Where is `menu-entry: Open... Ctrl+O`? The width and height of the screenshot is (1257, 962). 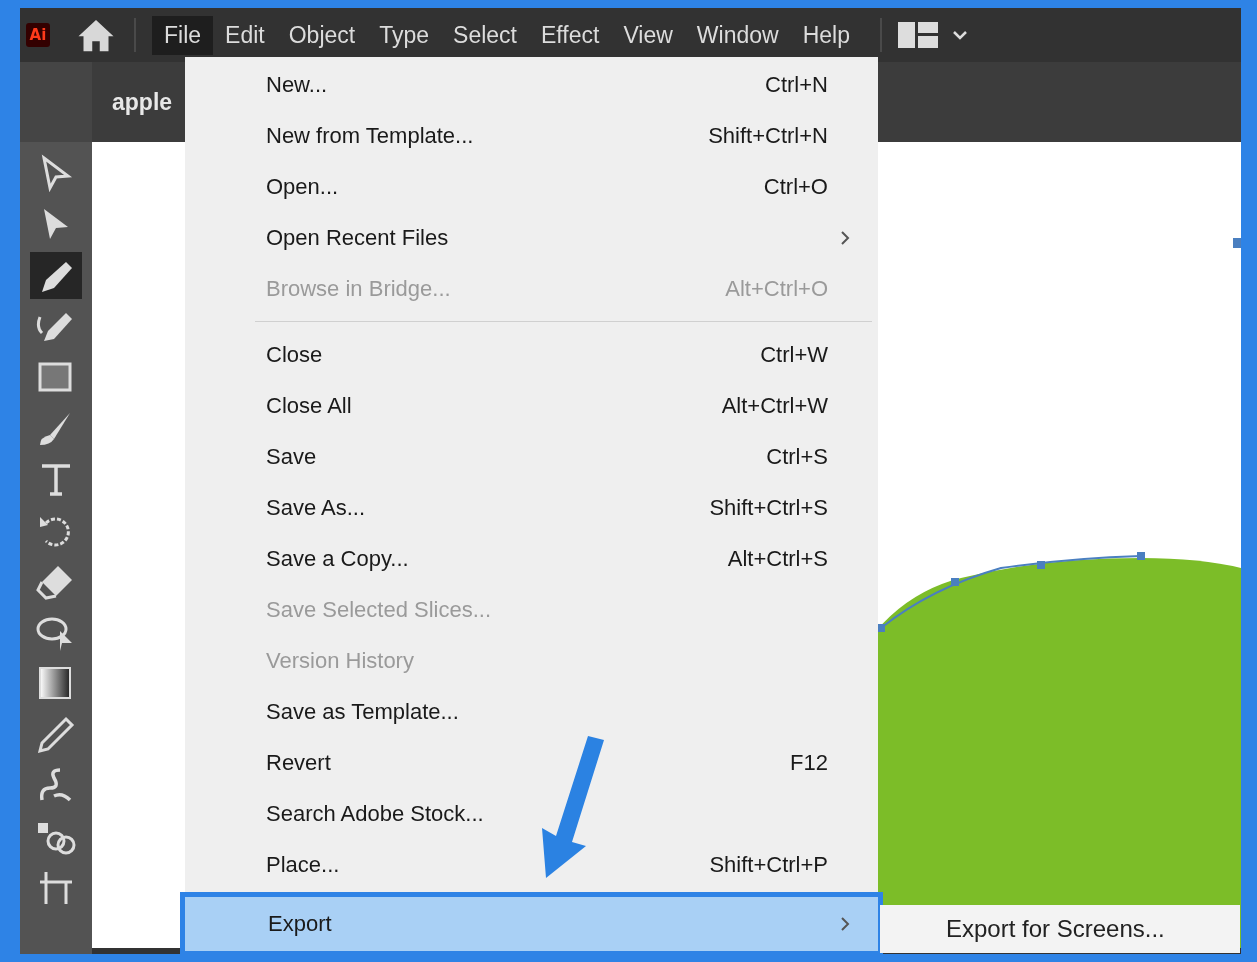
menu-entry: Open... Ctrl+O is located at coordinates (531, 186).